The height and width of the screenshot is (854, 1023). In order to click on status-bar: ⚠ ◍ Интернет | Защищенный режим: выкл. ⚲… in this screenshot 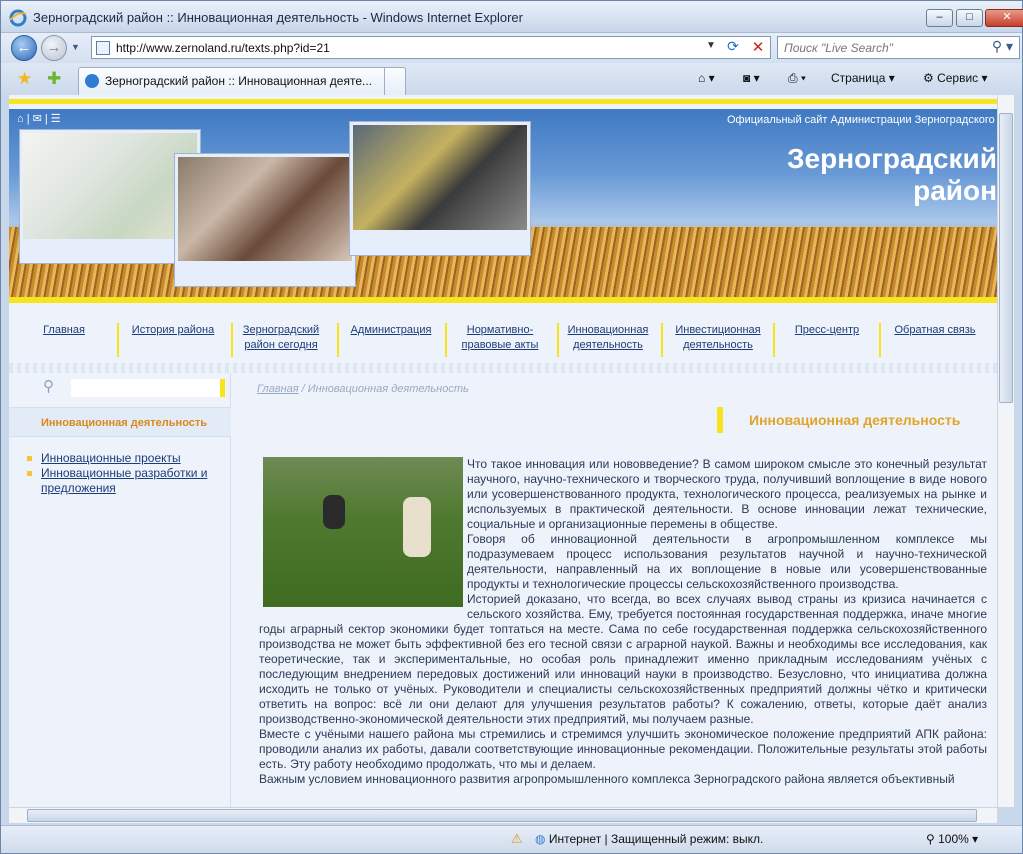, I will do `click(511, 839)`.